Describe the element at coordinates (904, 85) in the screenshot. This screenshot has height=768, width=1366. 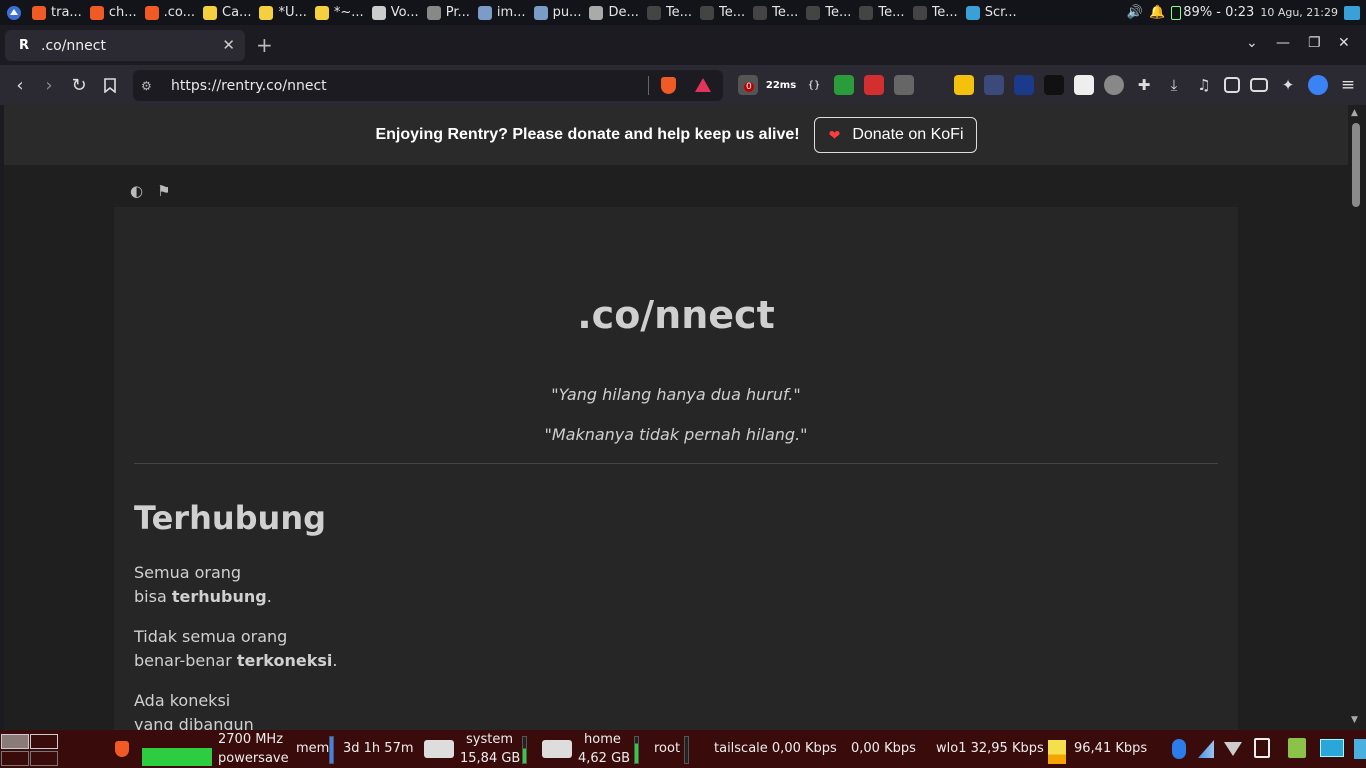
I see `camera-extension-icon` at that location.